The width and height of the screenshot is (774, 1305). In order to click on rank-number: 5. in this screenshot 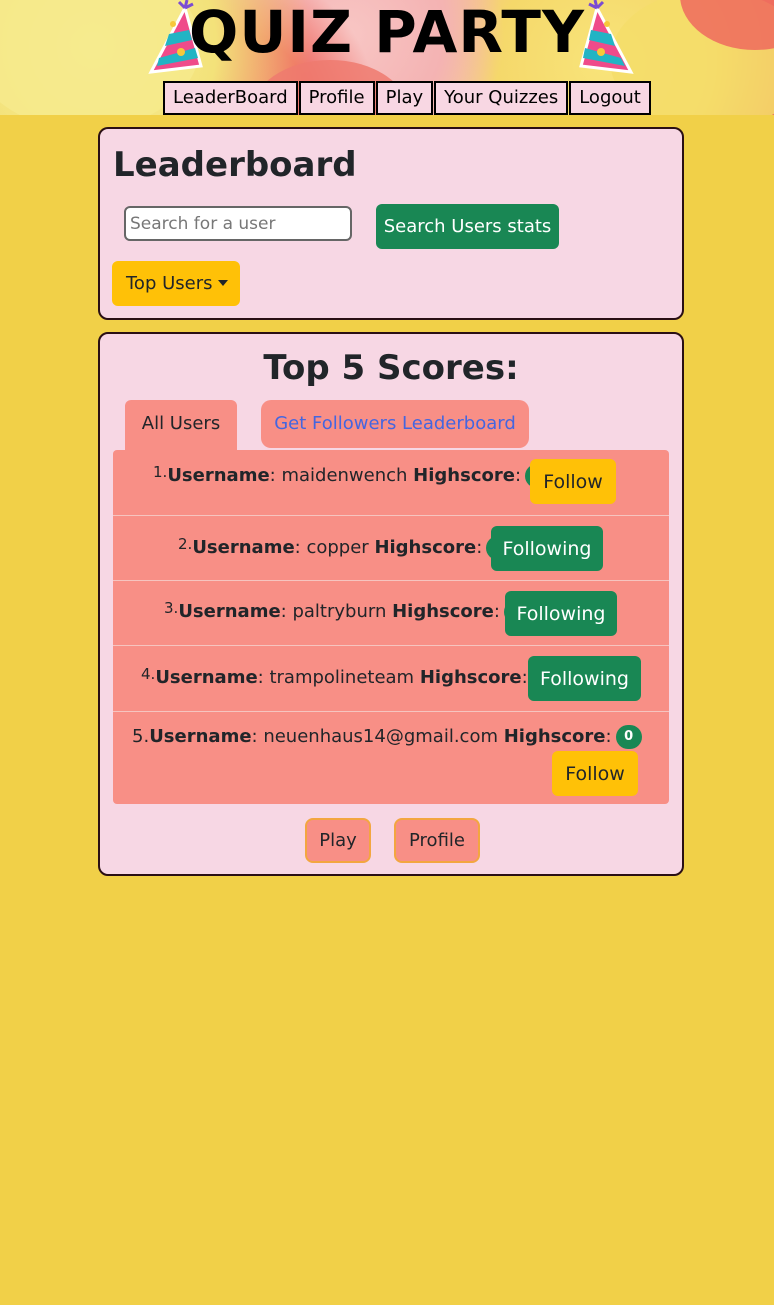, I will do `click(141, 736)`.